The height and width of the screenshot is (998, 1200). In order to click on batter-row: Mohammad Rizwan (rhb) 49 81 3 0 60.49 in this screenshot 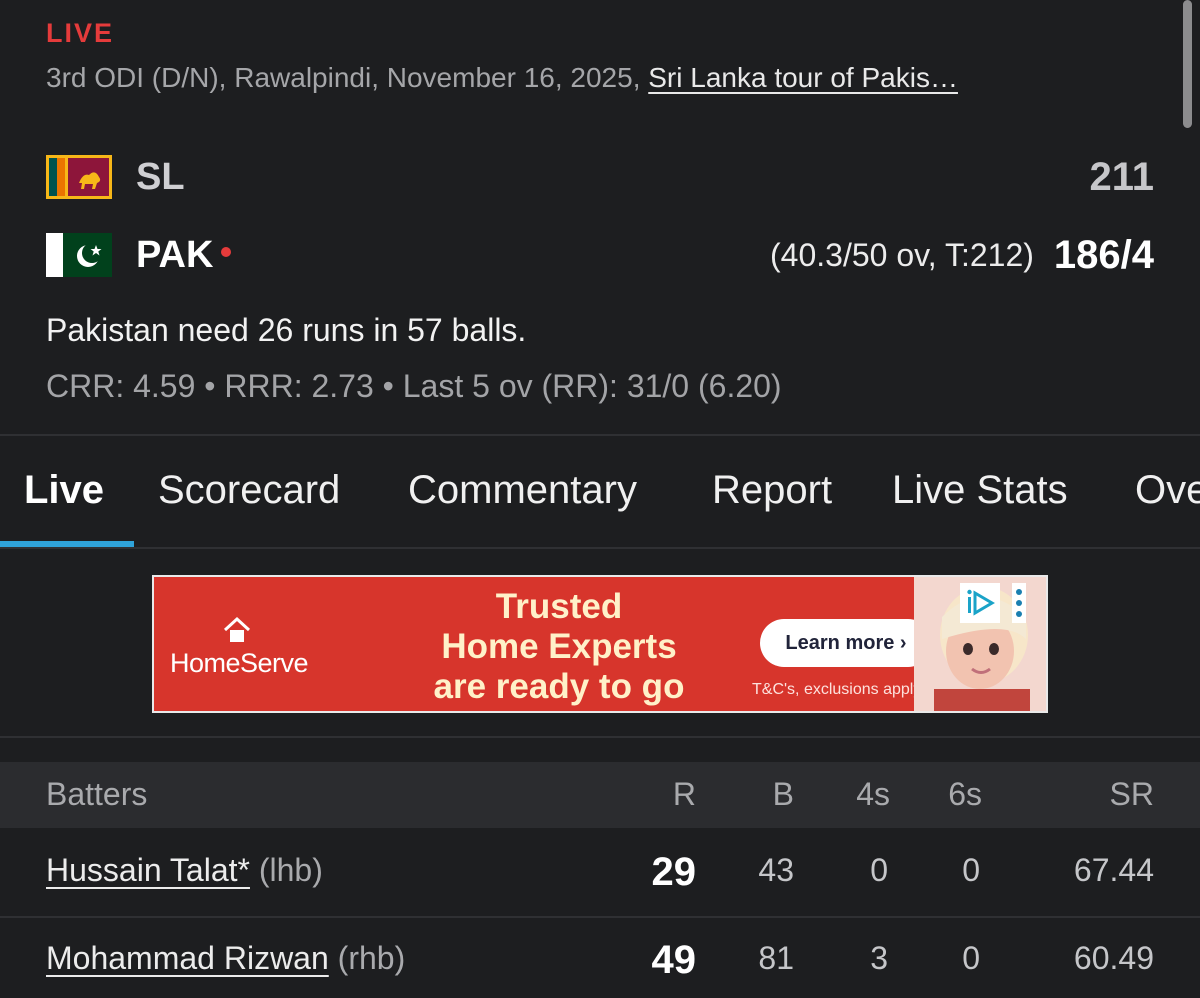, I will do `click(600, 957)`.